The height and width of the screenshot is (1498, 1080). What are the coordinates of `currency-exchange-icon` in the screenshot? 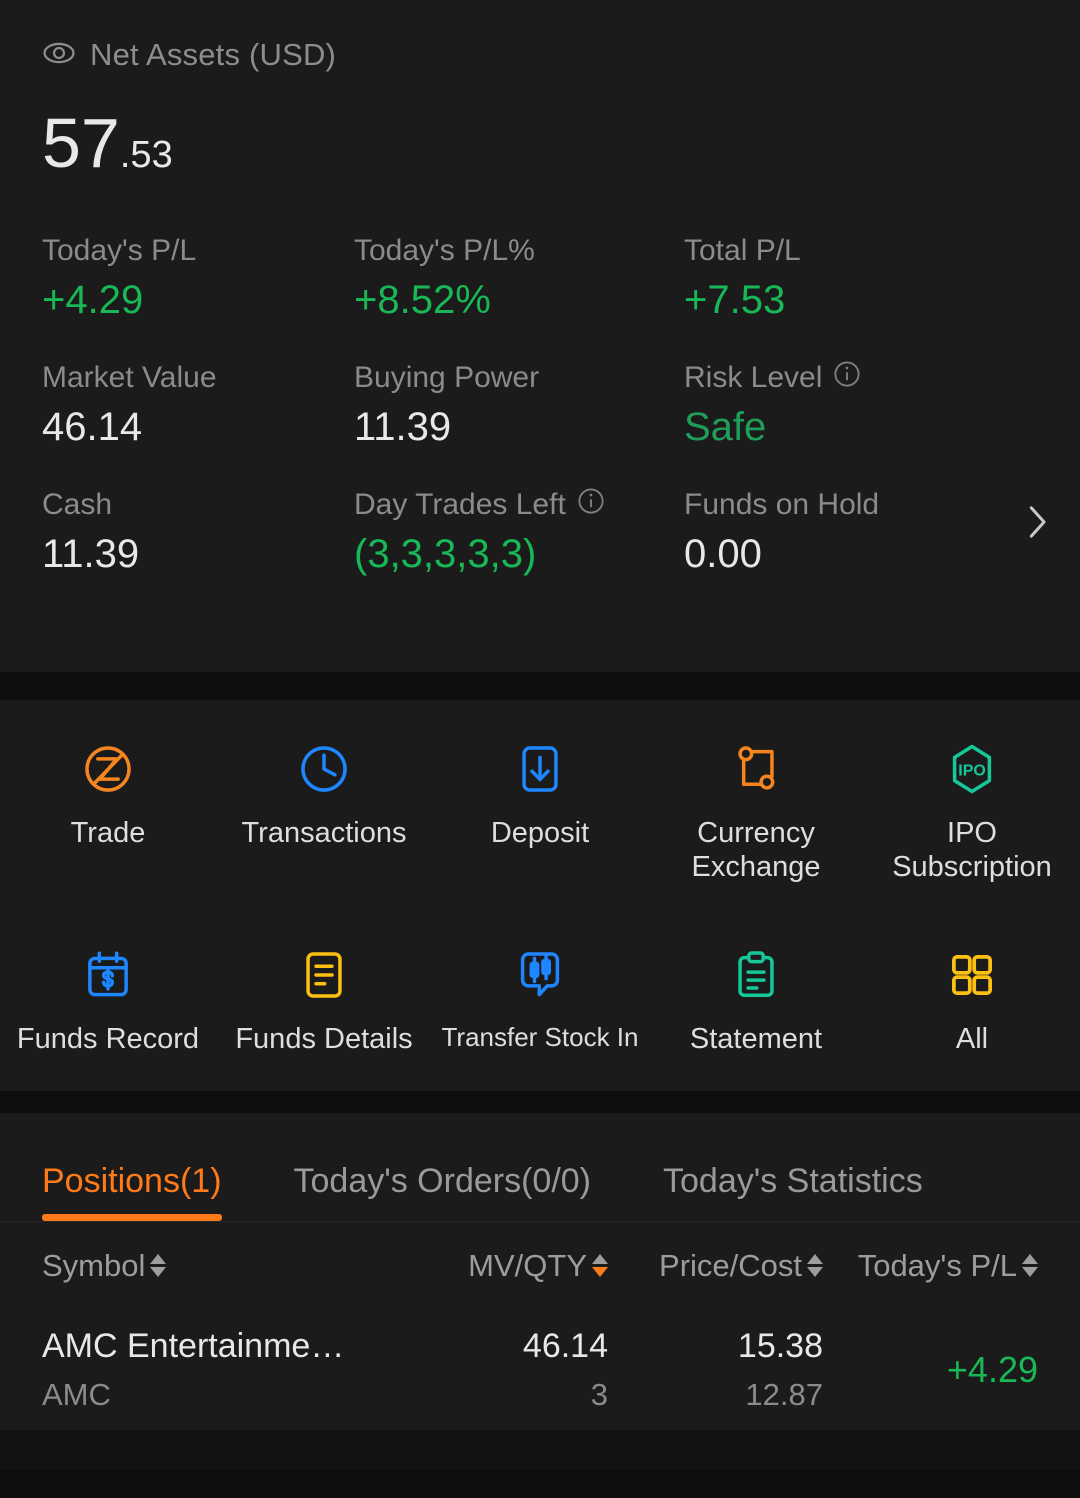 It's located at (756, 769).